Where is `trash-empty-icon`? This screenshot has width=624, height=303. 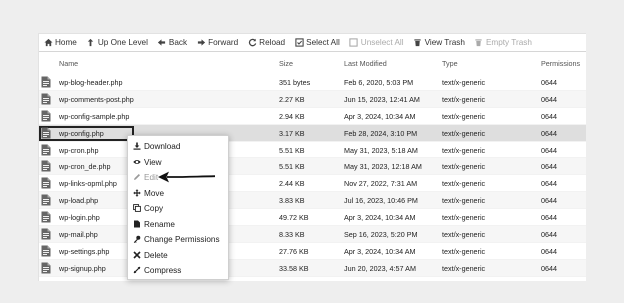
trash-empty-icon is located at coordinates (479, 43).